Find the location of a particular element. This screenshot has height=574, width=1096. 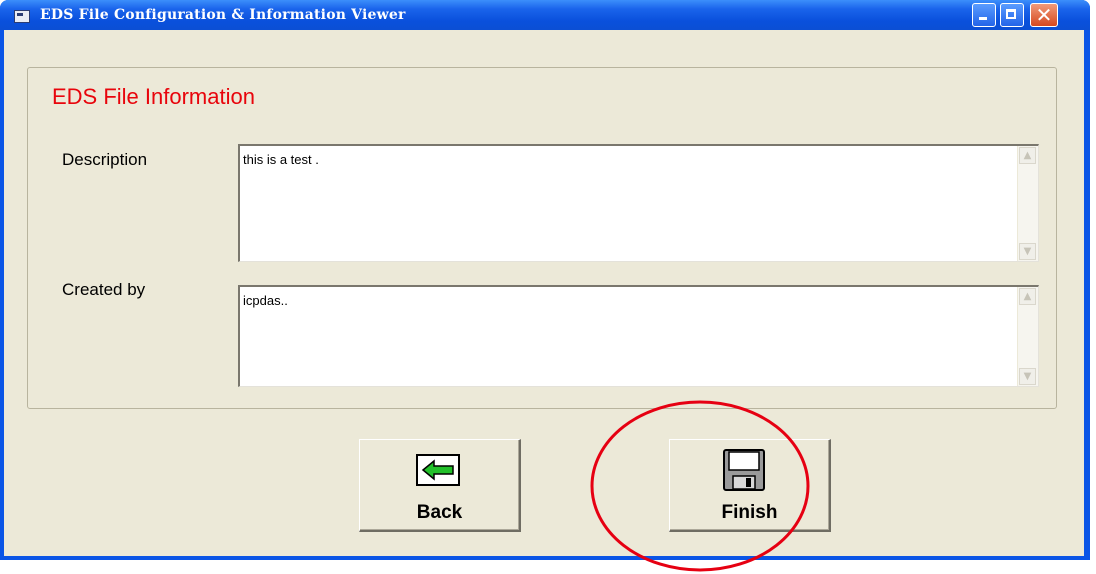

back-button-label: Back is located at coordinates (439, 512).